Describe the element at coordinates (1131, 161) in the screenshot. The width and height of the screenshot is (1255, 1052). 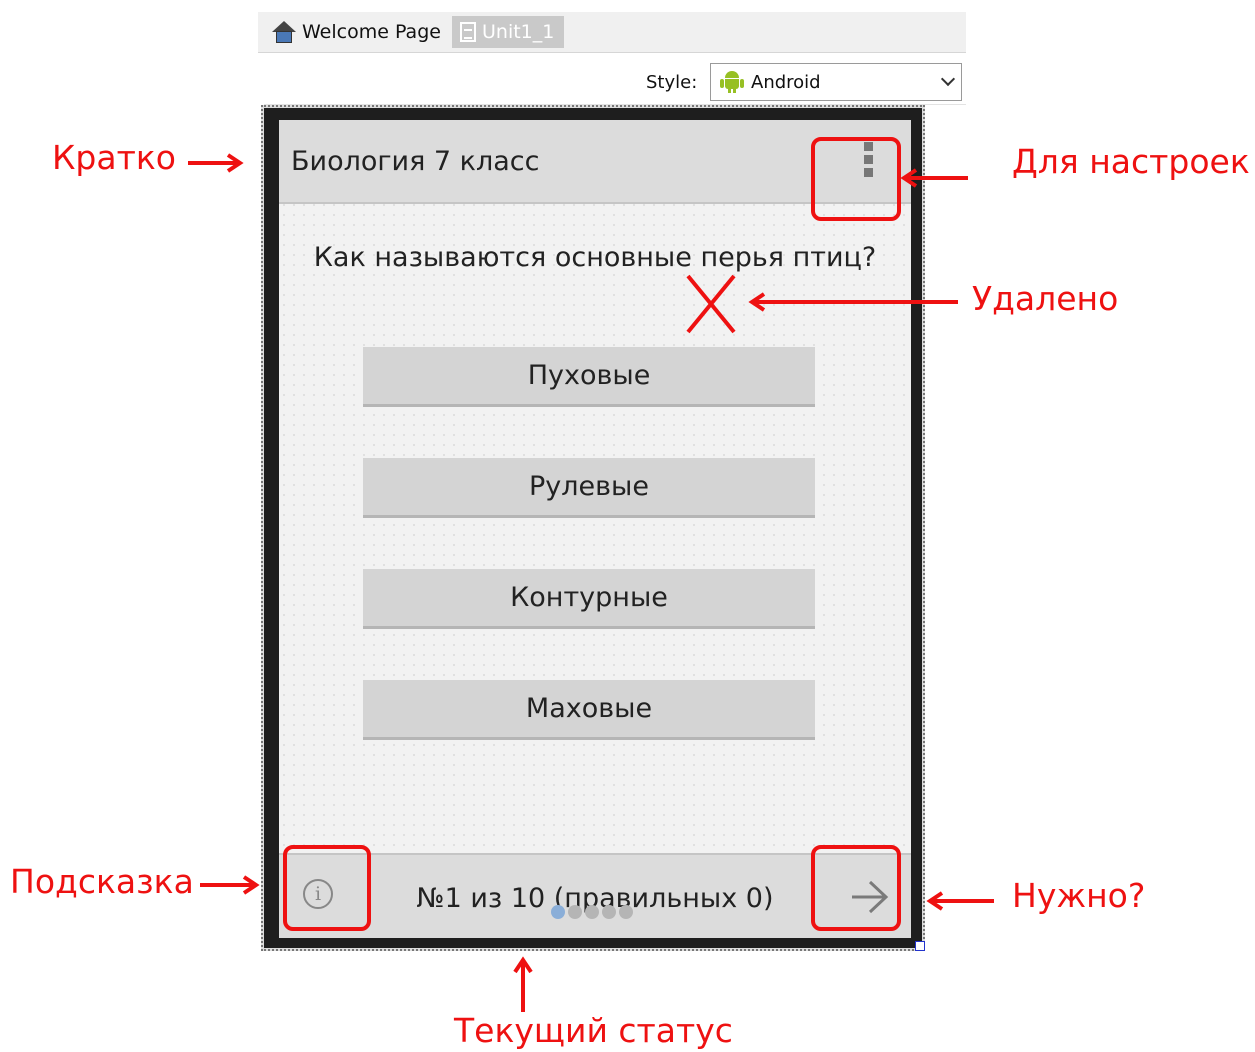
I see `annotation-settings: Для настроек` at that location.